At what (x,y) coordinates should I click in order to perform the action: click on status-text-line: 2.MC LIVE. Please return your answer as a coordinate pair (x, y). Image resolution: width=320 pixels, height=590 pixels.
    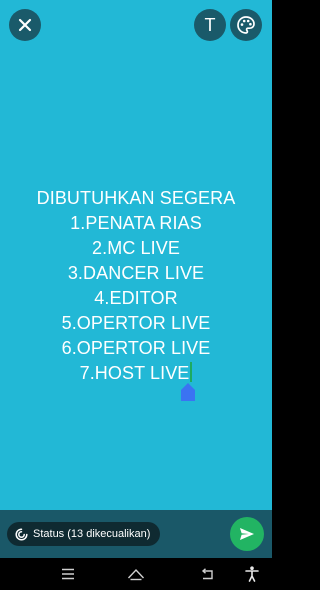
    Looking at the image, I should click on (136, 248).